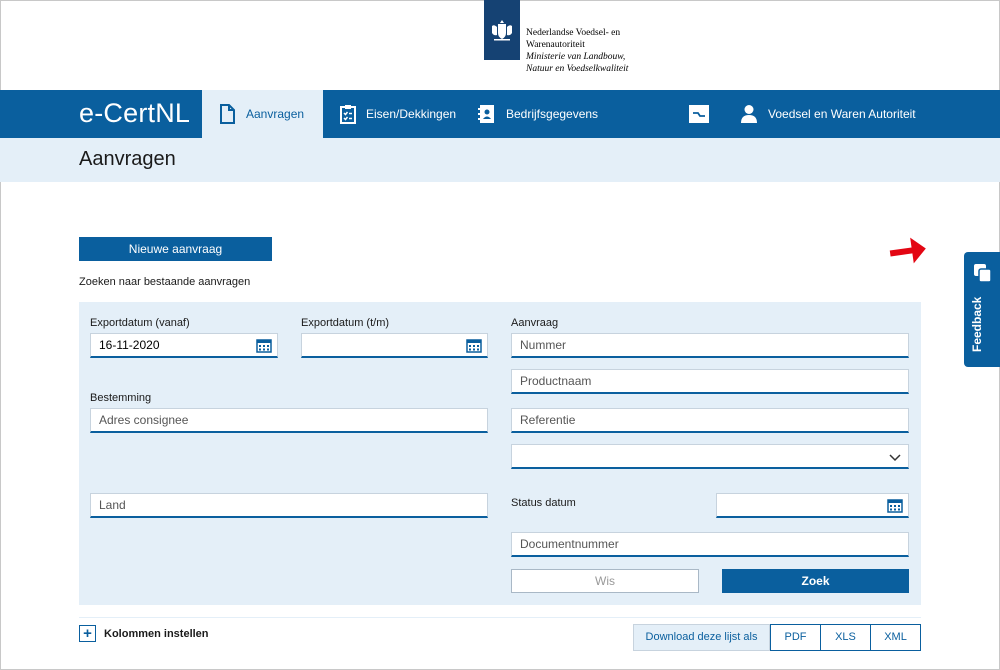 The height and width of the screenshot is (670, 1000). What do you see at coordinates (710, 420) in the screenshot?
I see `reference-input: Referentie` at bounding box center [710, 420].